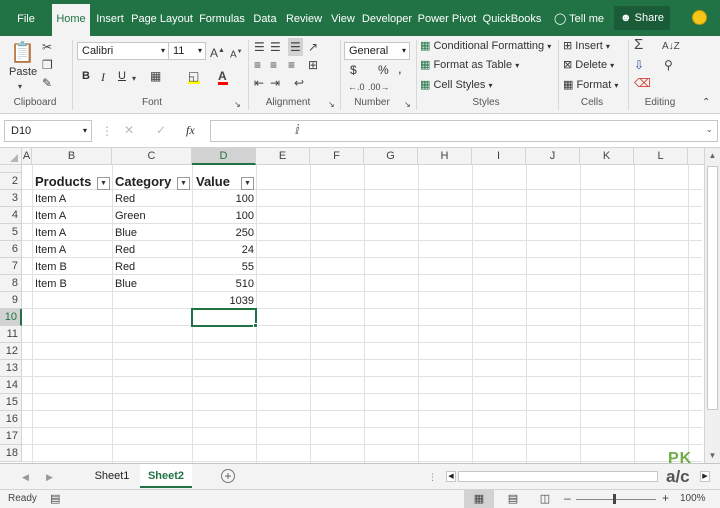  I want to click on tab-view: View, so click(343, 18).